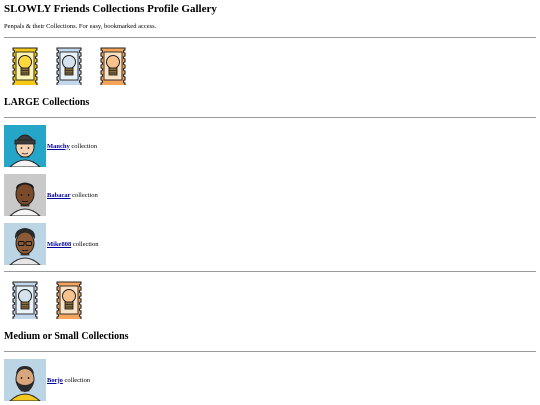 The height and width of the screenshot is (405, 540). I want to click on friend-link-mike808: Mike808, so click(59, 244).